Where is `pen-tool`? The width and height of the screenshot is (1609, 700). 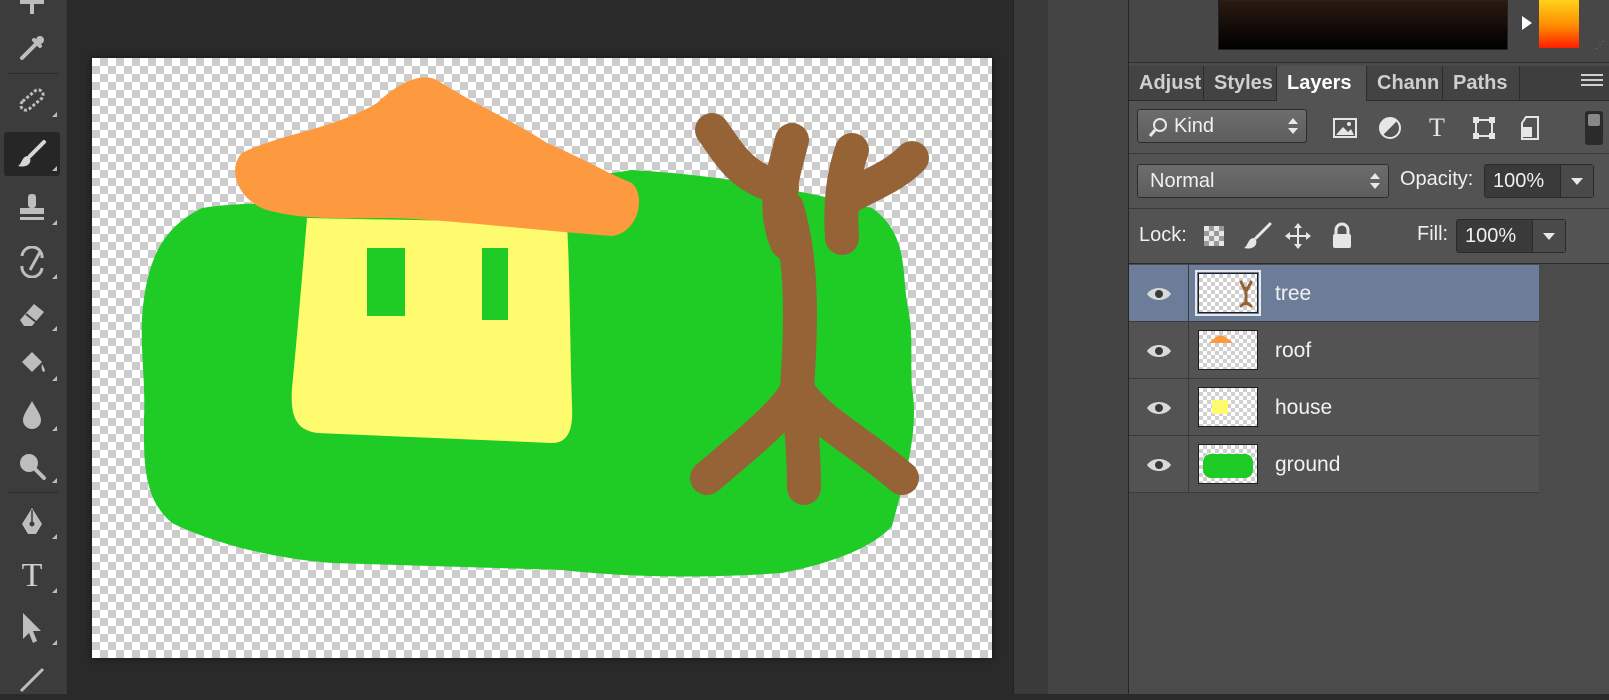 pen-tool is located at coordinates (32, 522).